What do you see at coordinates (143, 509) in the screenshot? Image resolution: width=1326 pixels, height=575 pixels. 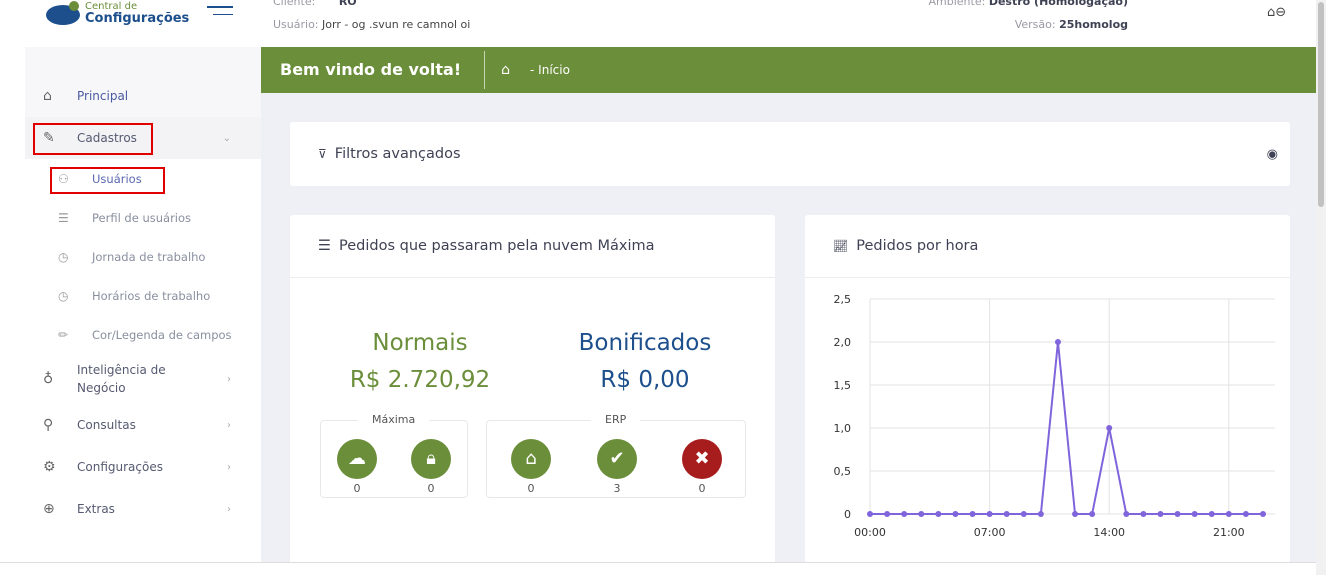 I see `sidebar-item-extras: ⊕ Extras ›` at bounding box center [143, 509].